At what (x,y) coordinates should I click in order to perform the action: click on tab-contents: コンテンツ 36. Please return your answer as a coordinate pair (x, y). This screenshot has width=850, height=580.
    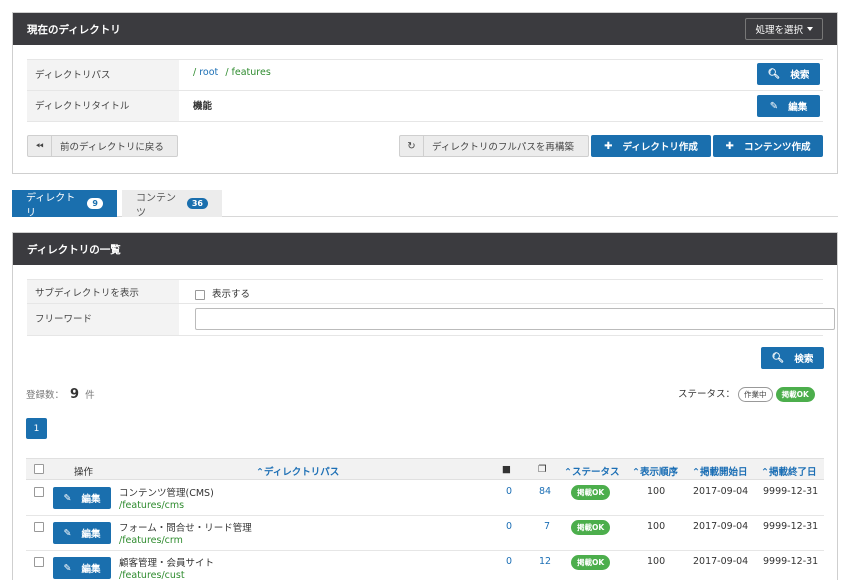
    Looking at the image, I should click on (172, 204).